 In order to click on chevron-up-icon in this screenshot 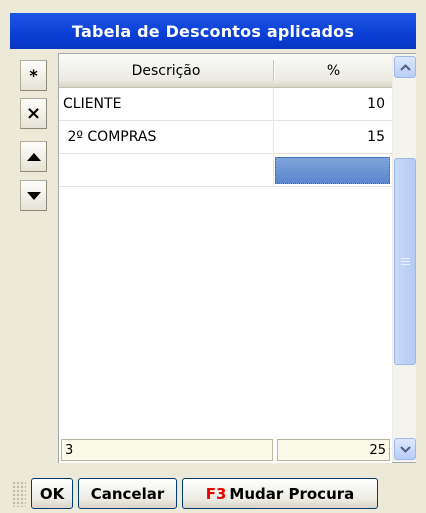, I will do `click(405, 67)`.